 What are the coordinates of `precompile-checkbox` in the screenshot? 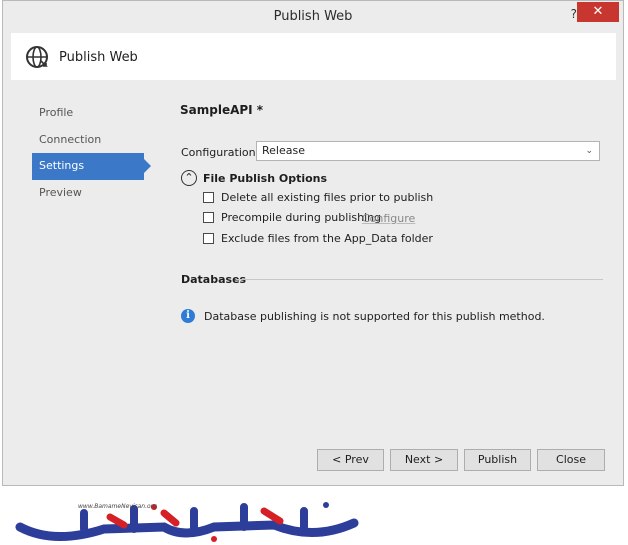 It's located at (208, 217).